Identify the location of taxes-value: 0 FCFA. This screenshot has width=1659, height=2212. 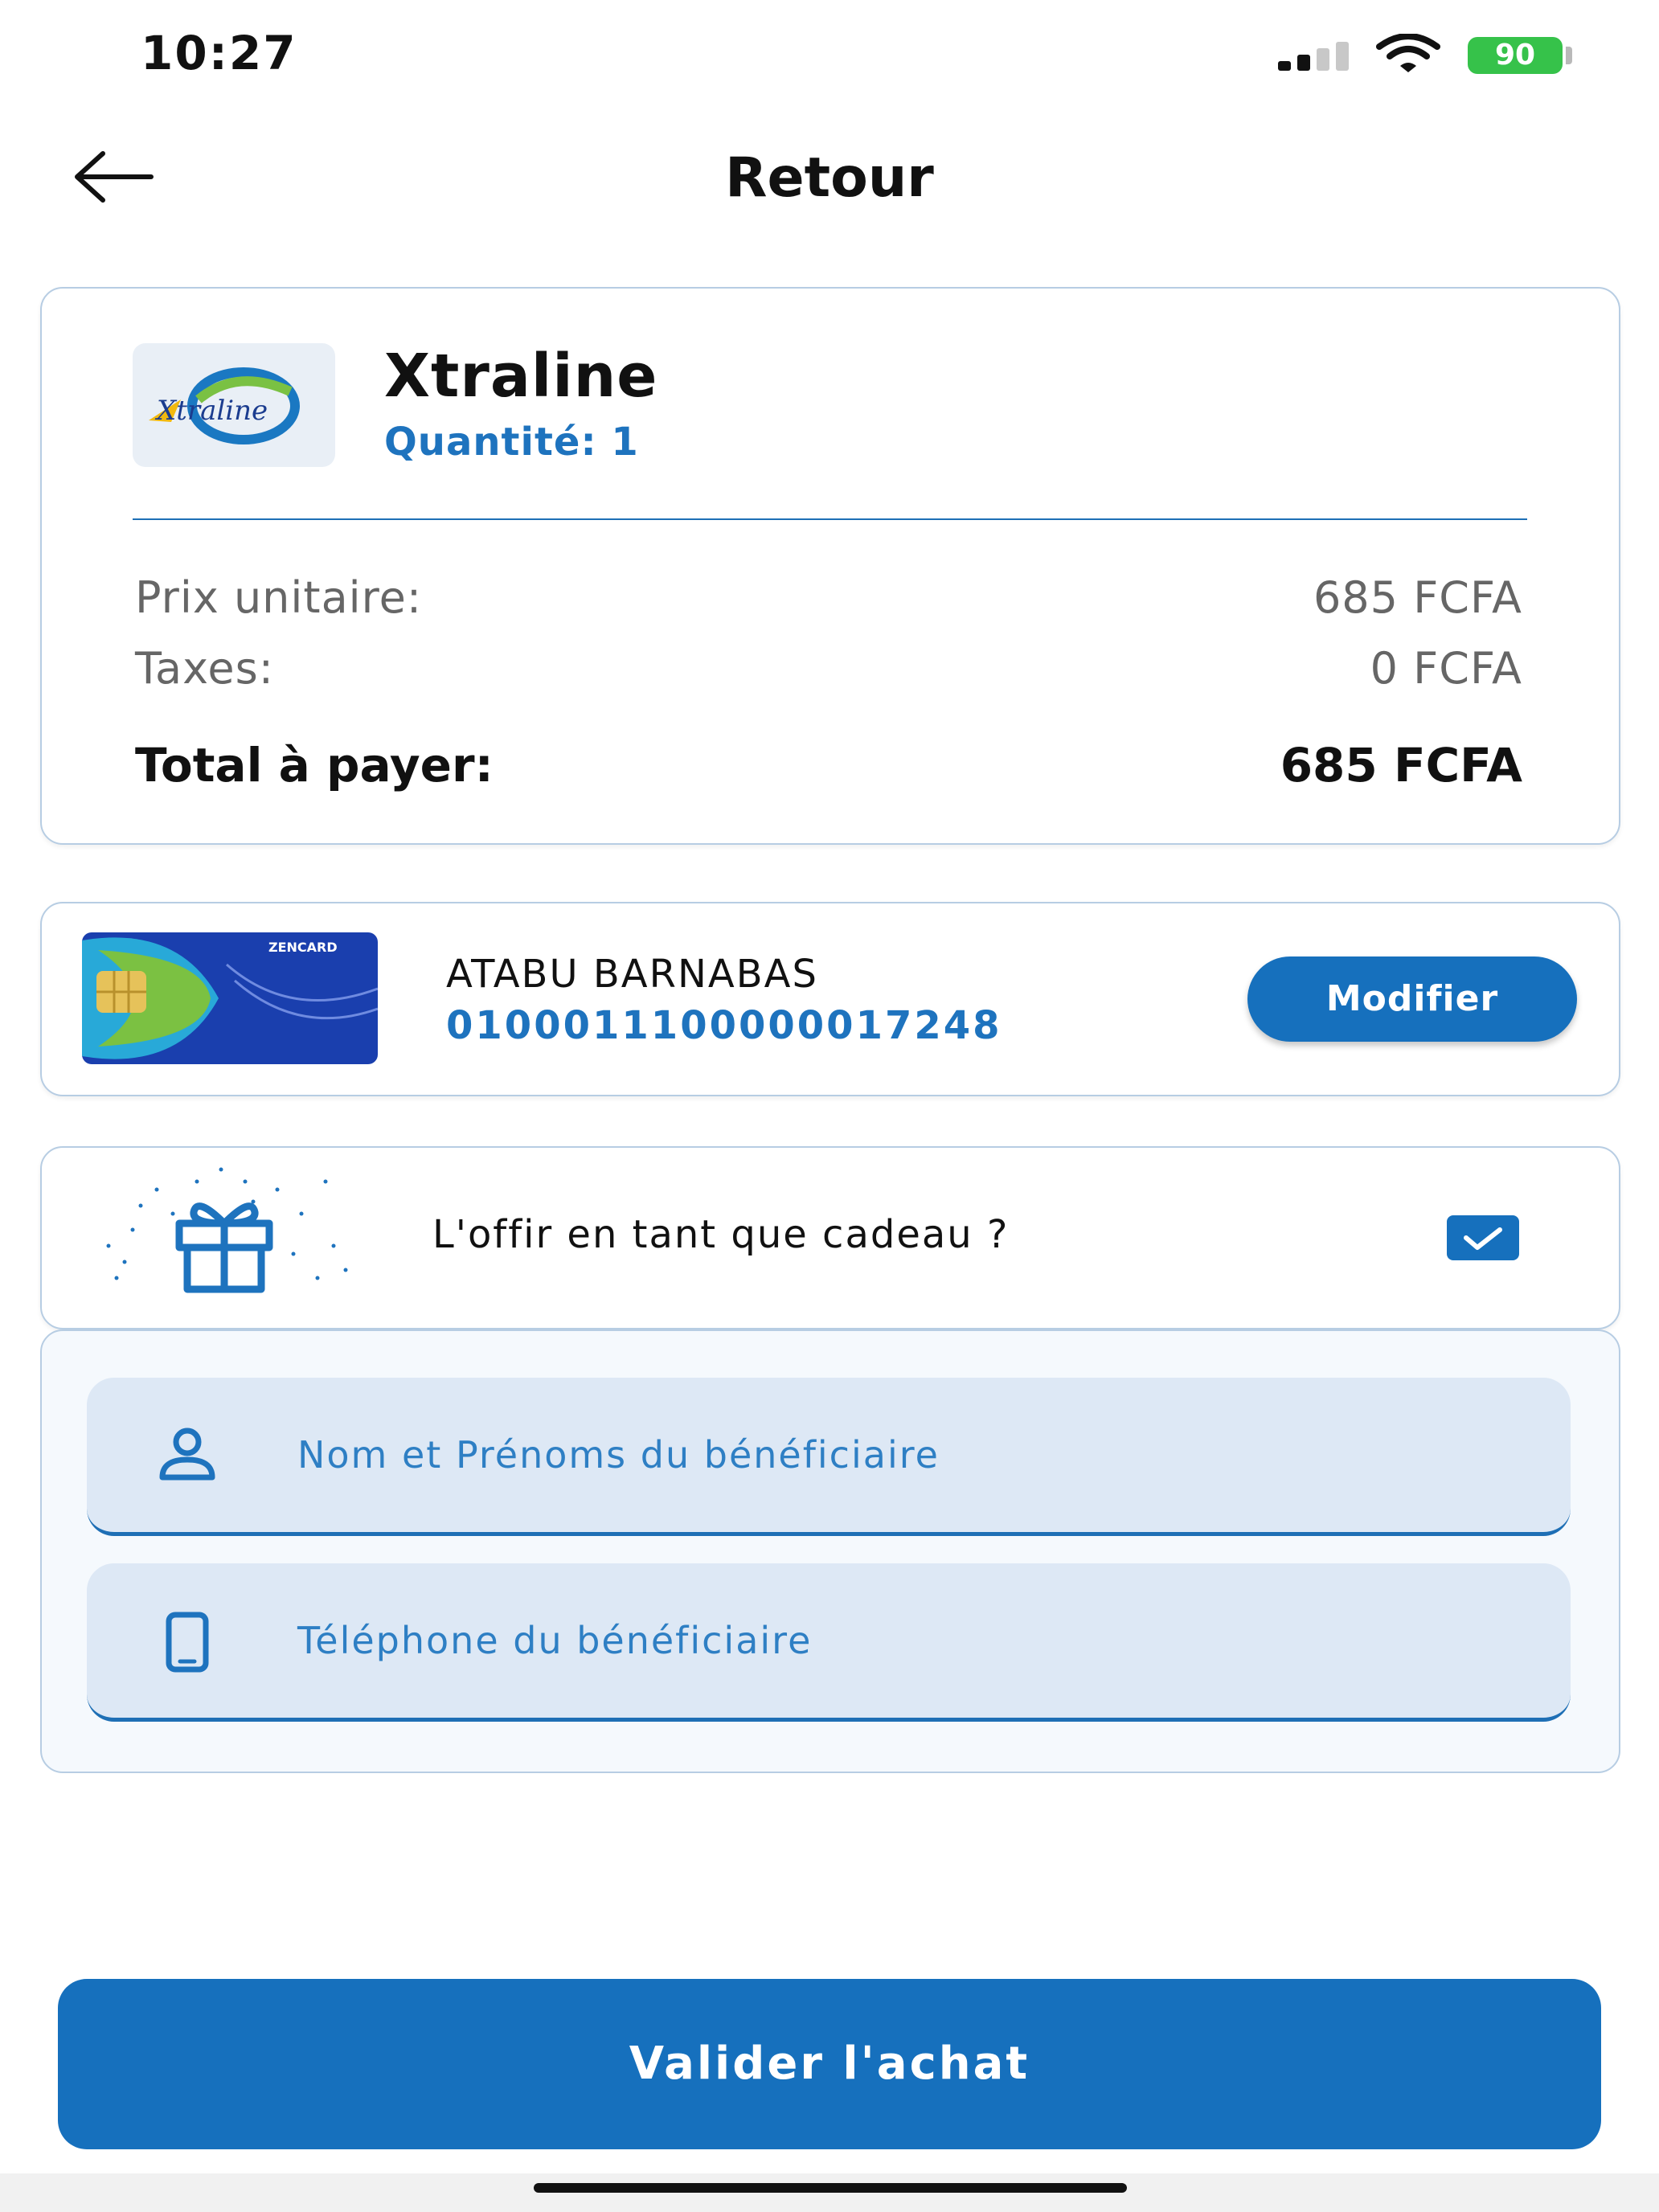
(1446, 668).